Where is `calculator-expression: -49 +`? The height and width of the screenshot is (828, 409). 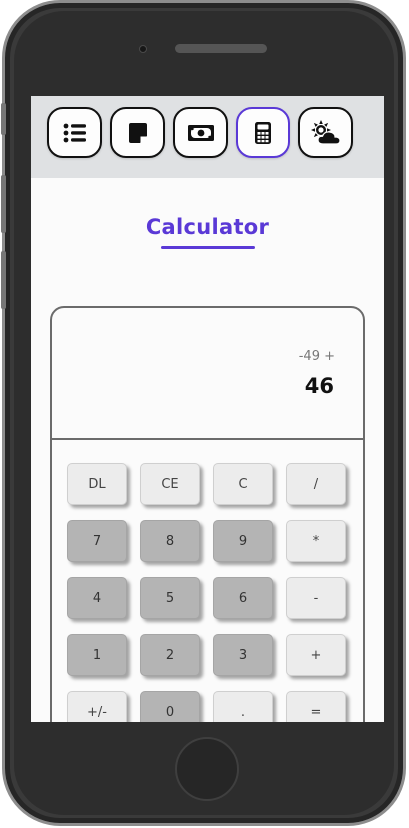
calculator-expression: -49 + is located at coordinates (316, 356).